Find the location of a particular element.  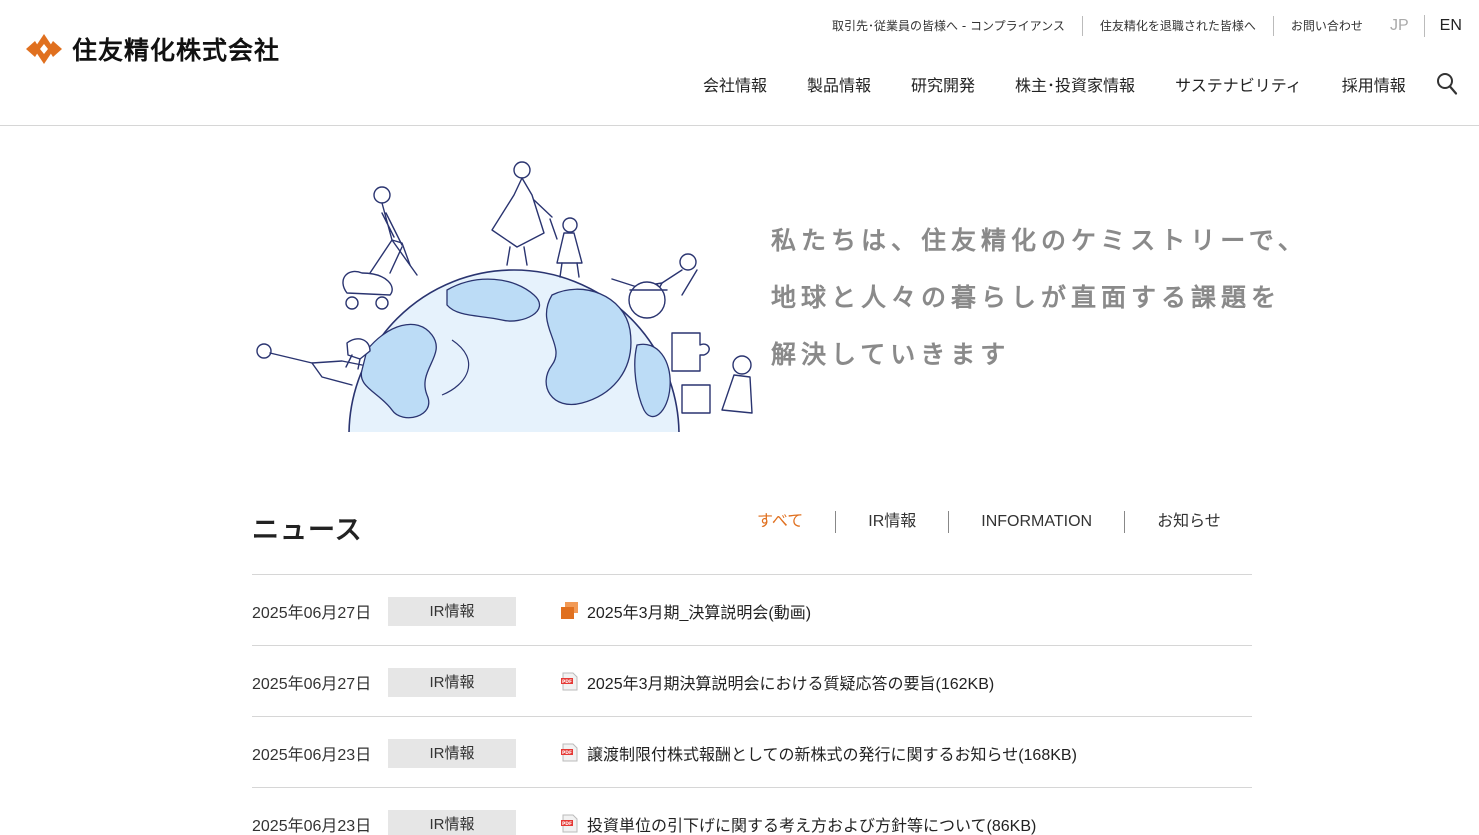

tab-all: すべて is located at coordinates (780, 522).